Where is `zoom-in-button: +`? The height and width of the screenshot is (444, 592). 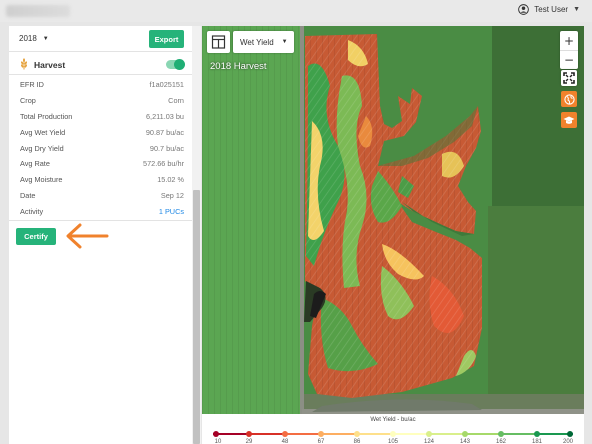
zoom-in-button: + is located at coordinates (569, 40).